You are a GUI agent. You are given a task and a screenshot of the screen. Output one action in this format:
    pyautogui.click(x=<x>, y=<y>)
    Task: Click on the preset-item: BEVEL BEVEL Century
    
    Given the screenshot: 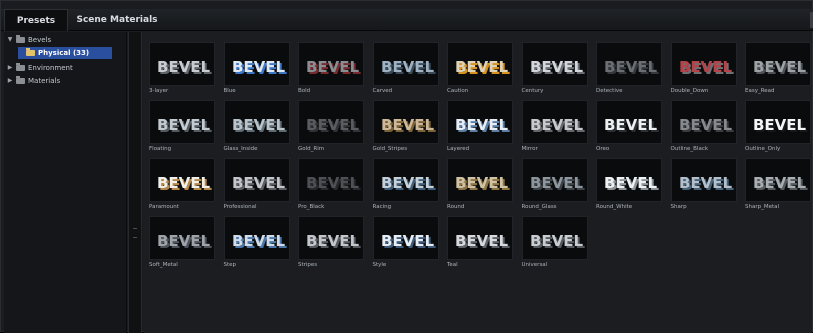 What is the action you would take?
    pyautogui.click(x=554, y=72)
    